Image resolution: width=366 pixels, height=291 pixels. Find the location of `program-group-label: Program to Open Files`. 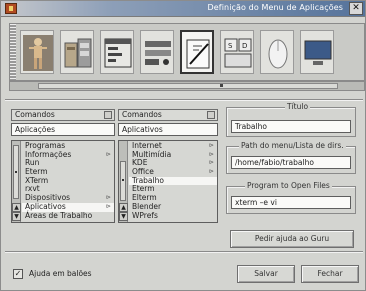

program-group-label: Program to Open Files is located at coordinates (288, 186).